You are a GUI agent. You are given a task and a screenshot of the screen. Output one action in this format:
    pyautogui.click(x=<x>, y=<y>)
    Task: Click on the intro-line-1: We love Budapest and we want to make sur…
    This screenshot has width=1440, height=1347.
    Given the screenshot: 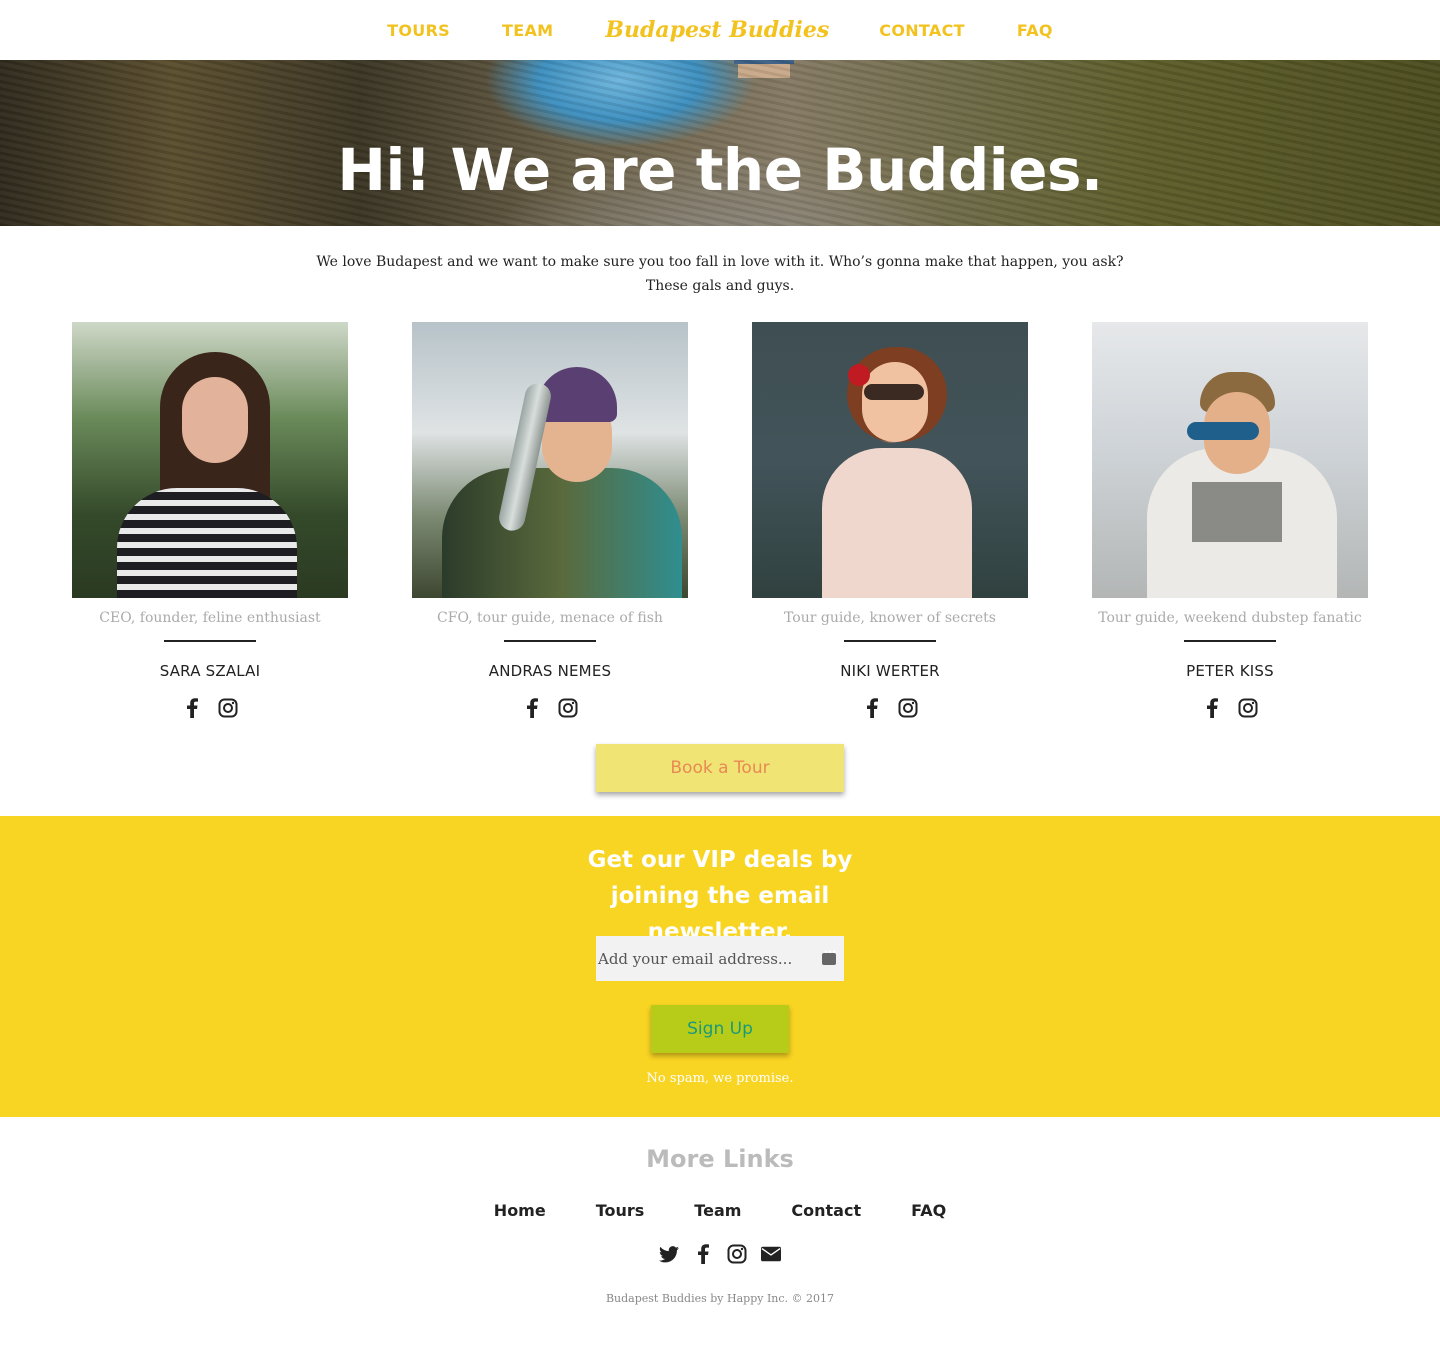 What is the action you would take?
    pyautogui.click(x=720, y=262)
    